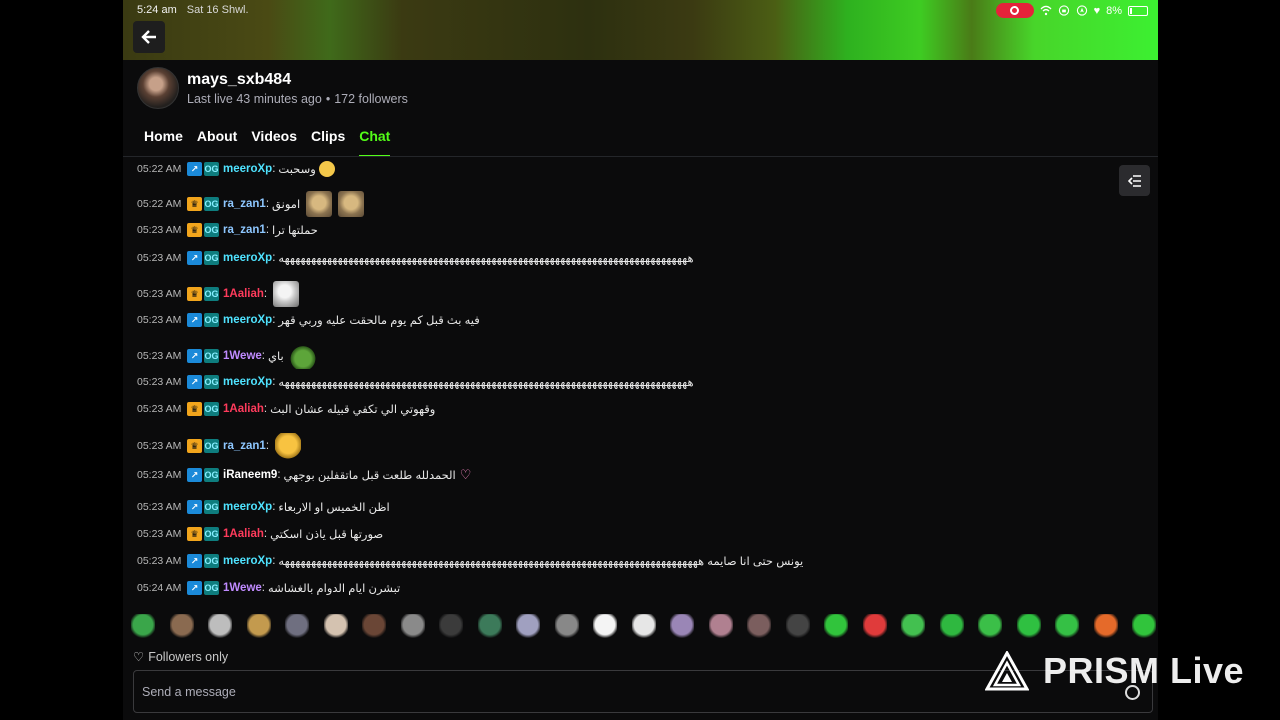  Describe the element at coordinates (163, 142) in the screenshot. I see `tab-home: Home` at that location.